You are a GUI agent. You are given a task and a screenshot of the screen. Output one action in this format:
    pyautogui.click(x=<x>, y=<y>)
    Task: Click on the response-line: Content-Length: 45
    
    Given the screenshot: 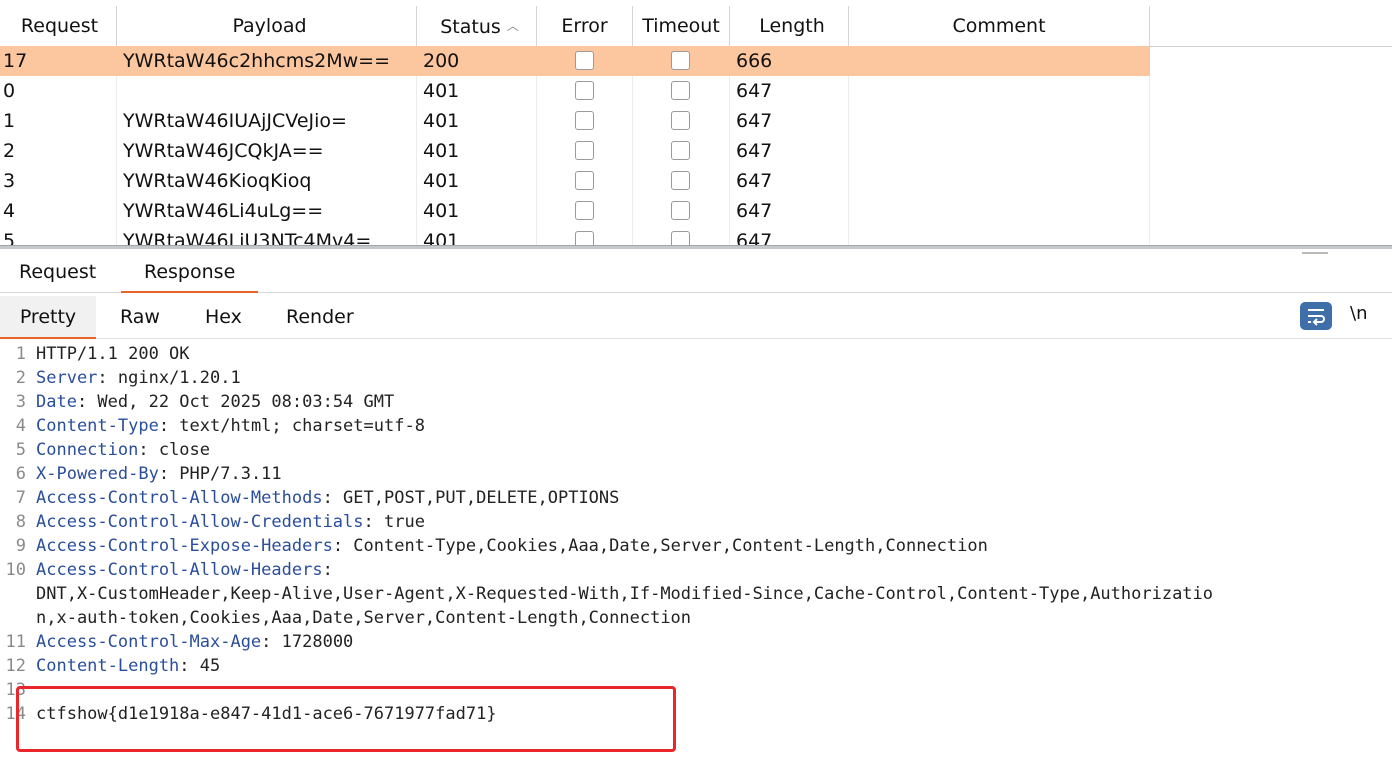 What is the action you would take?
    pyautogui.click(x=128, y=666)
    